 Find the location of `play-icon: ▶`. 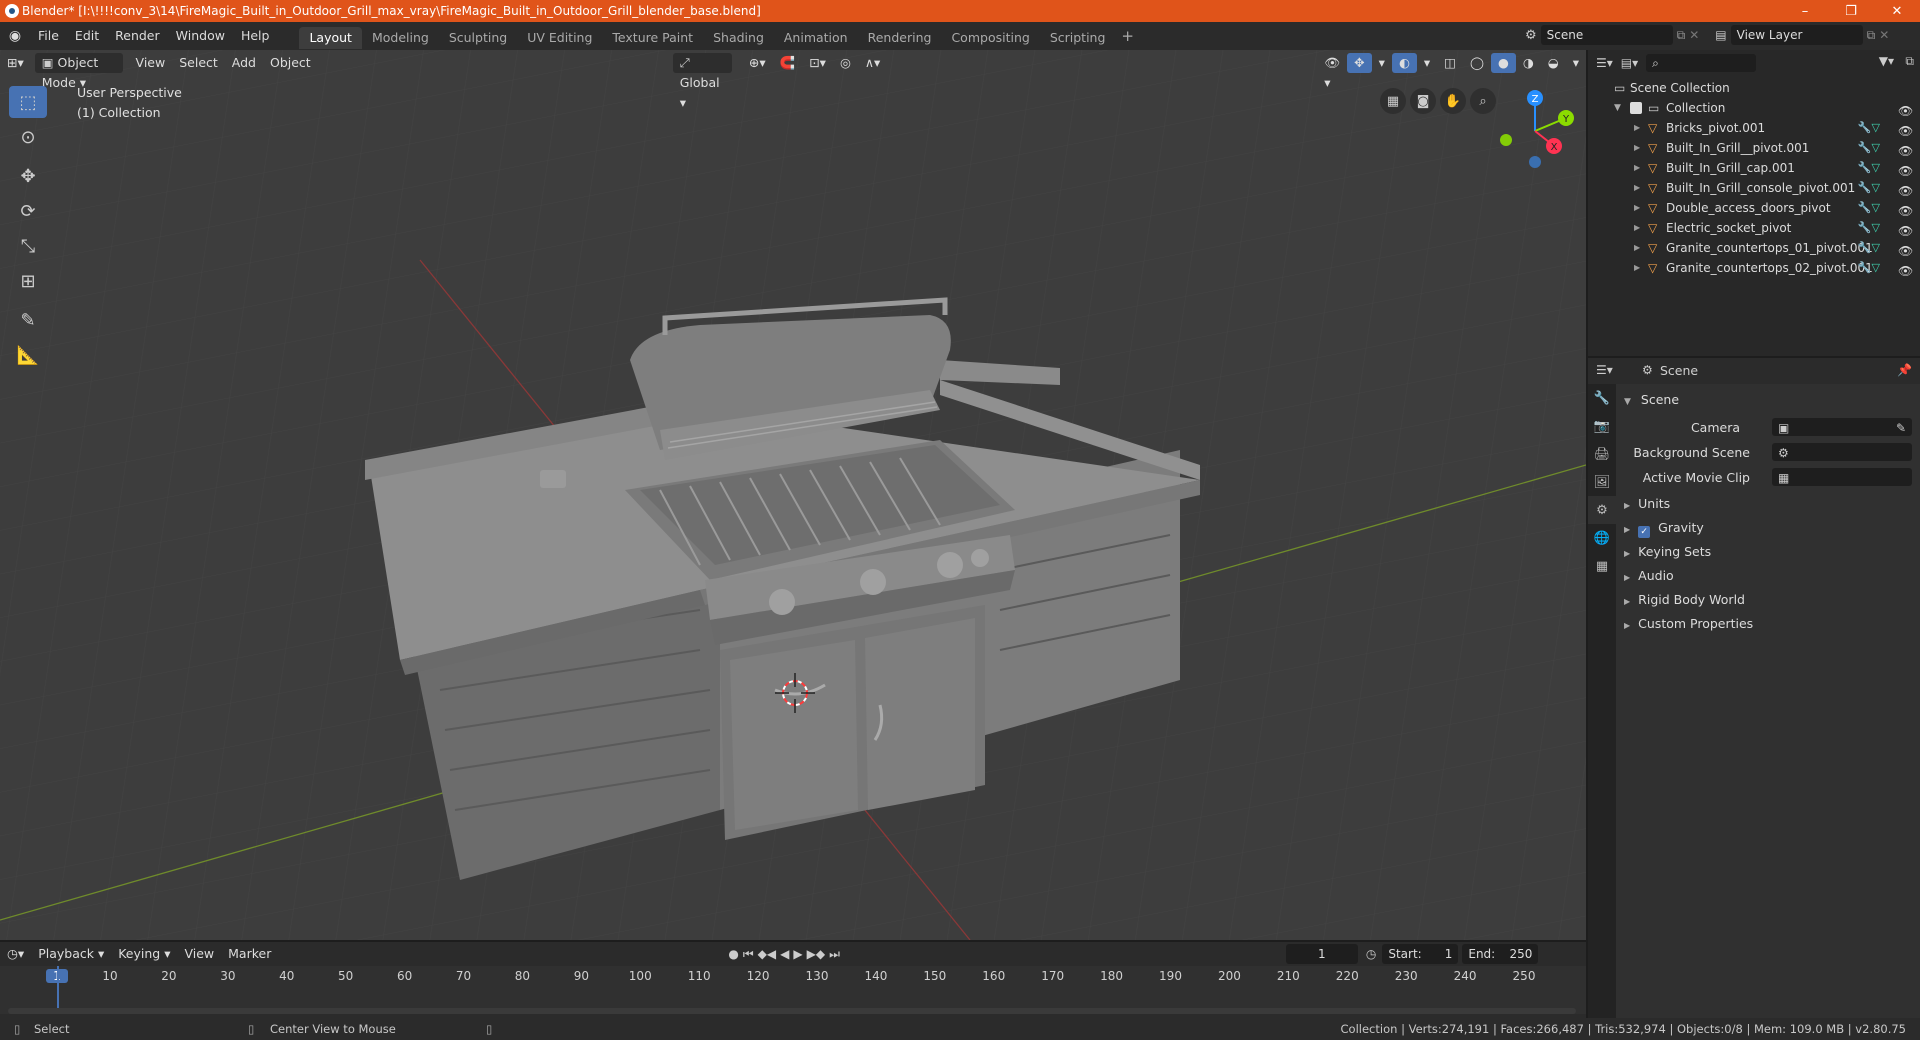

play-icon: ▶ is located at coordinates (797, 954).